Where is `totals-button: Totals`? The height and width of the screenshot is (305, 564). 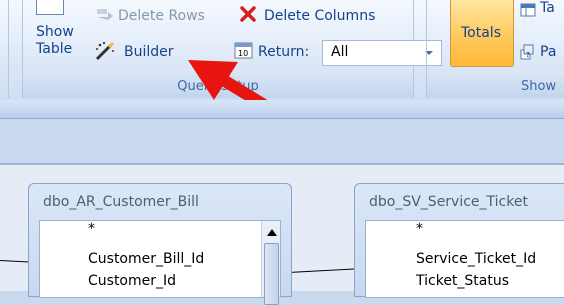
totals-button: Totals is located at coordinates (482, 33).